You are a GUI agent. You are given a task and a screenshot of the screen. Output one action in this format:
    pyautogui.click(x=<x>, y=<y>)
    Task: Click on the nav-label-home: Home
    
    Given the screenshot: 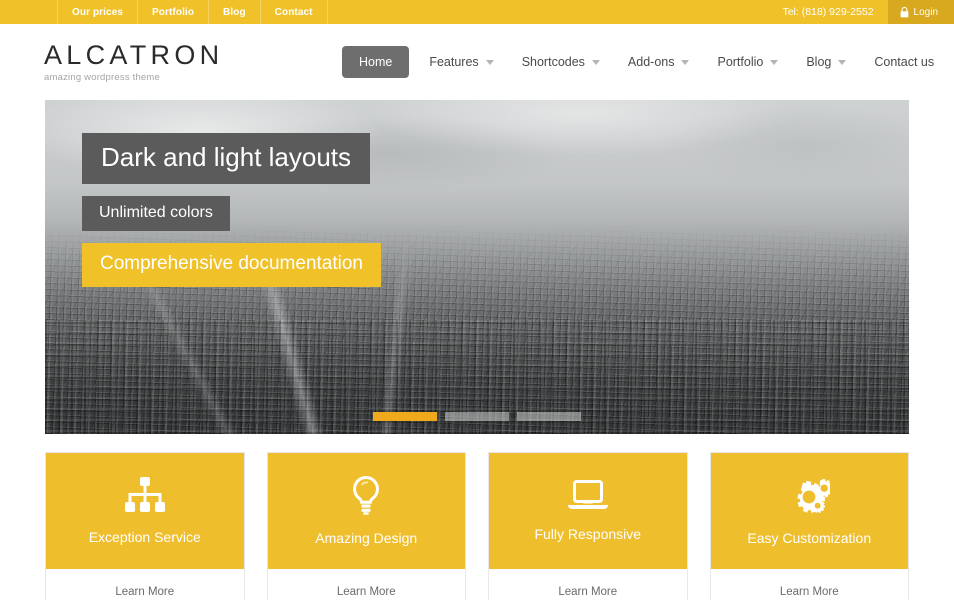 What is the action you would take?
    pyautogui.click(x=376, y=62)
    